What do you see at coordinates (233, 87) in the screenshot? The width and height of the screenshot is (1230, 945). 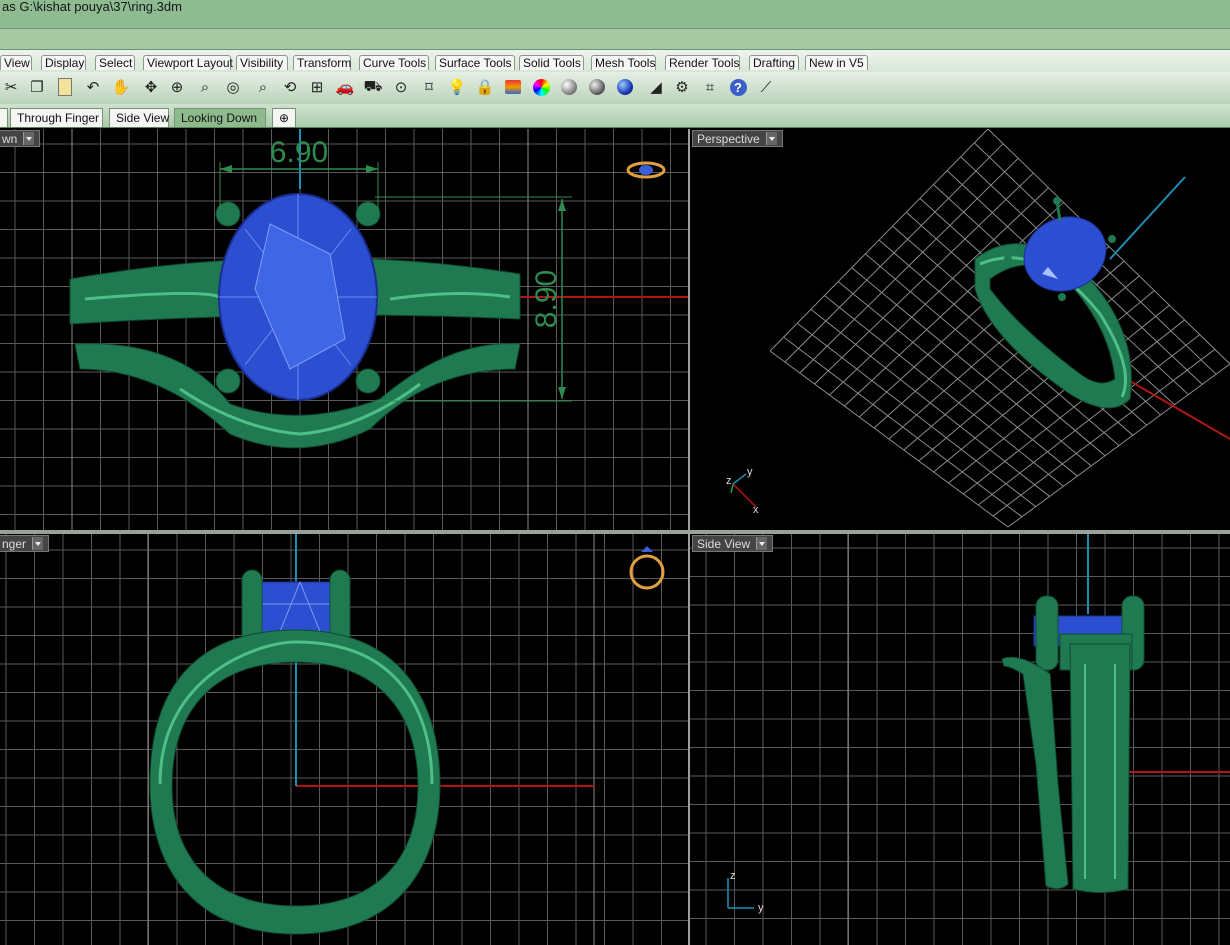 I see `zoom-extents-icon: ◎` at bounding box center [233, 87].